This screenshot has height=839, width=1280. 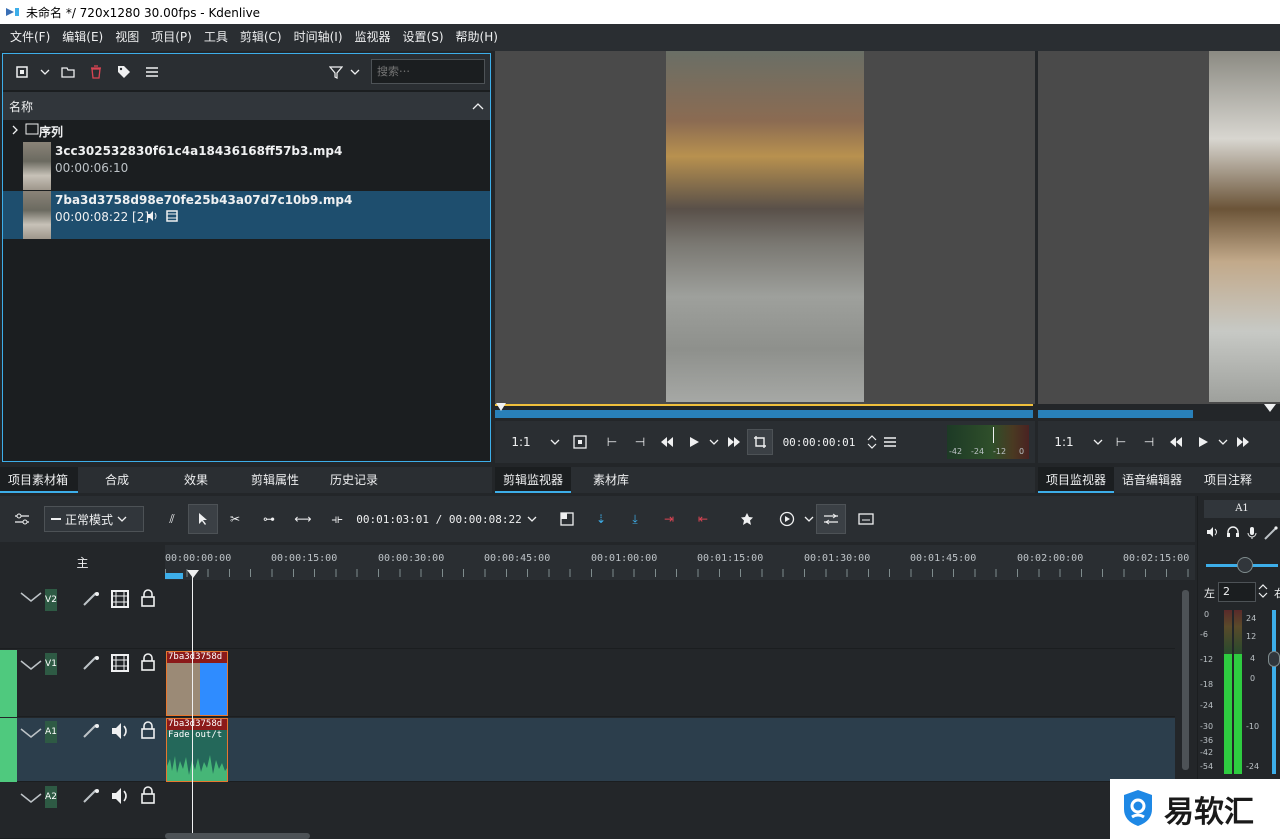 I want to click on subtitle-icon, so click(x=866, y=519).